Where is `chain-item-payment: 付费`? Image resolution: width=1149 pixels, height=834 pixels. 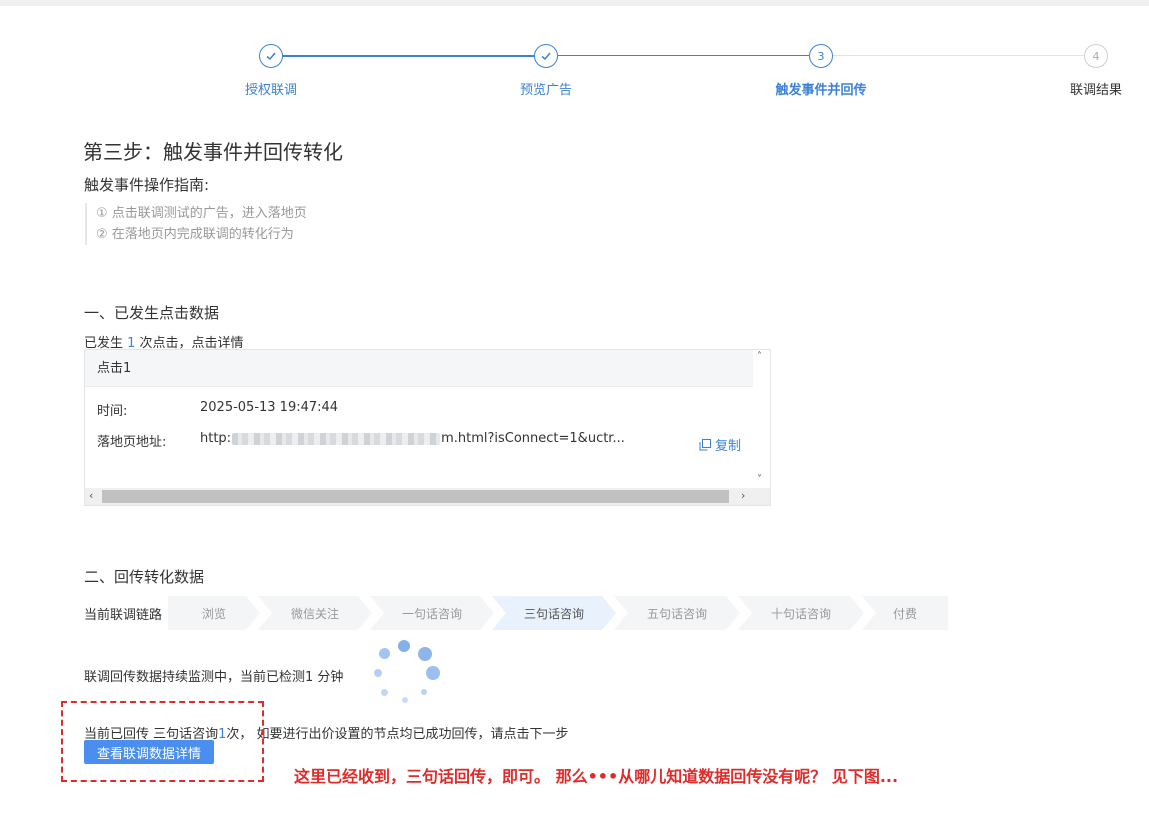
chain-item-payment: 付费 is located at coordinates (905, 613).